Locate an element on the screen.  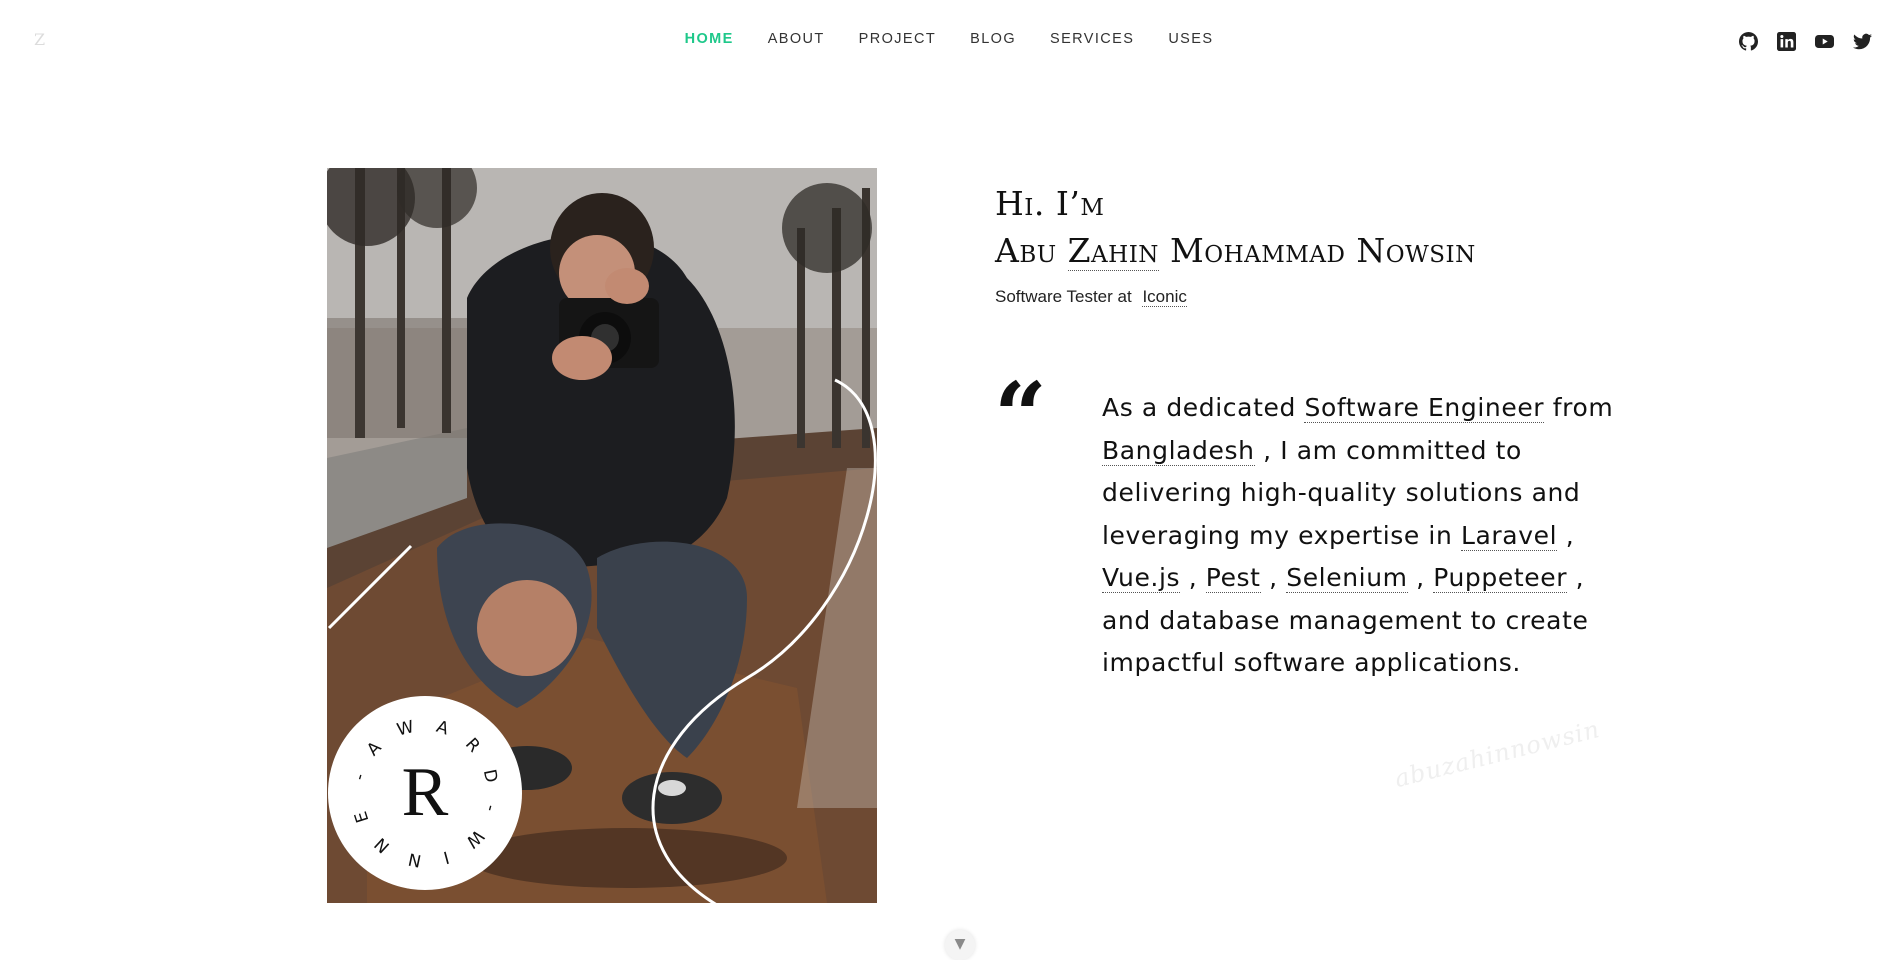
link-software-engineer: Software Engineer is located at coordinates (1424, 408).